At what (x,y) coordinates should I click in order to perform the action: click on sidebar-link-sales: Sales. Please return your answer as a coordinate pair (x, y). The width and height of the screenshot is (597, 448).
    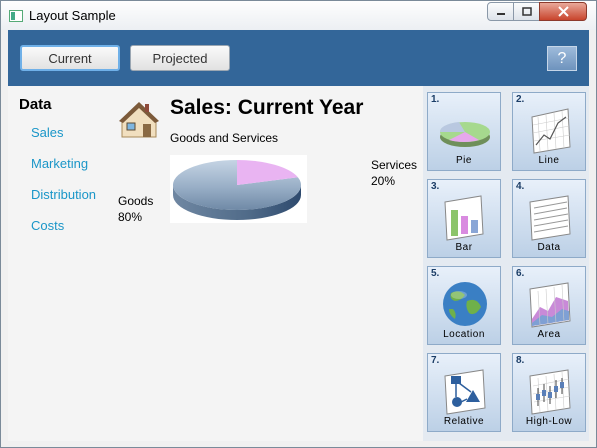
    Looking at the image, I should click on (47, 132).